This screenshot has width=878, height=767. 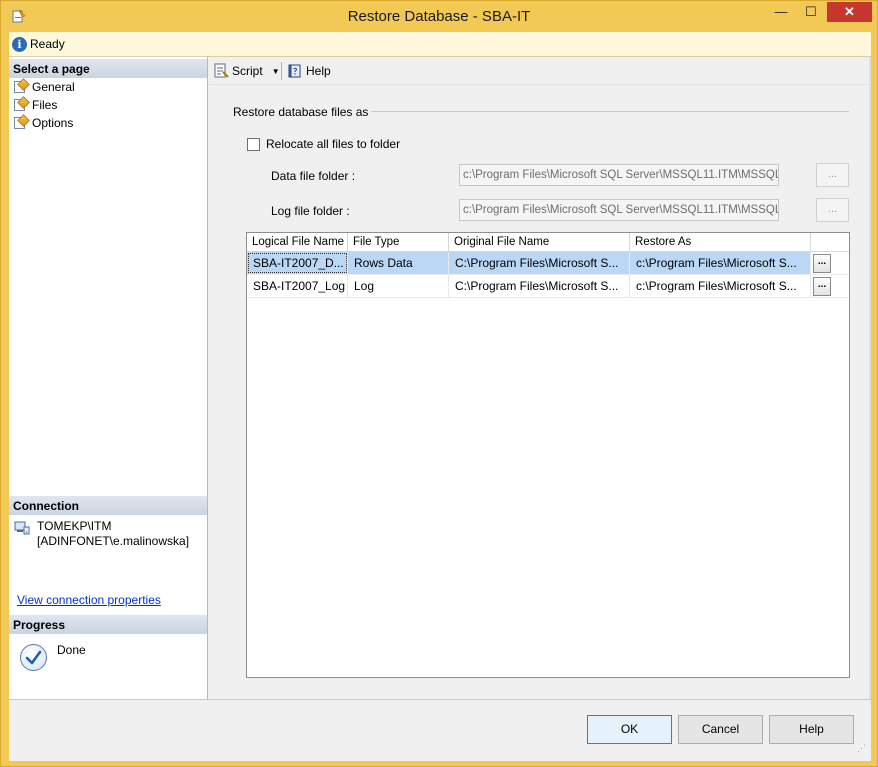 I want to click on restore-files-group-label: Restore database files as, so click(x=301, y=112).